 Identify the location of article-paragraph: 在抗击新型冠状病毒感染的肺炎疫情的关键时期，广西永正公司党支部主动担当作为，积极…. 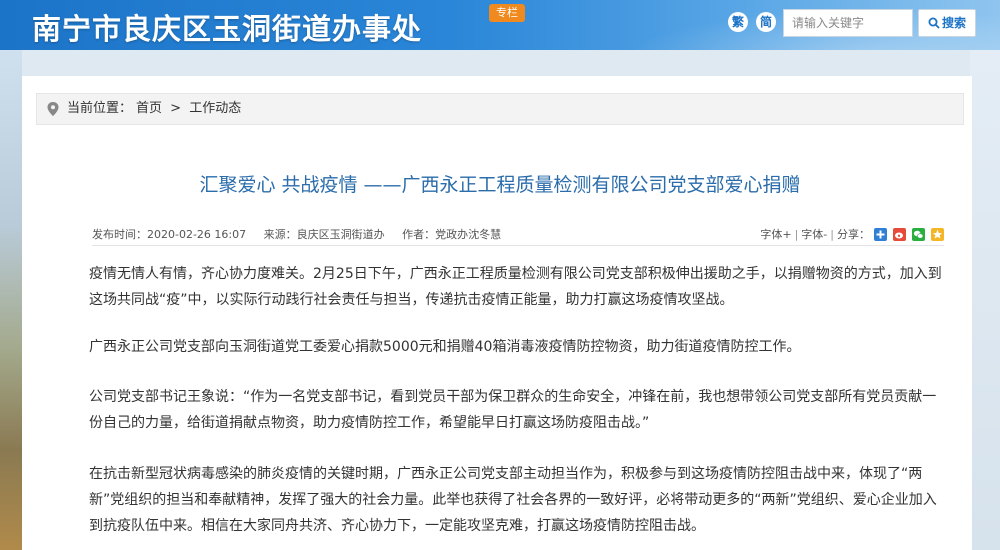
(513, 500).